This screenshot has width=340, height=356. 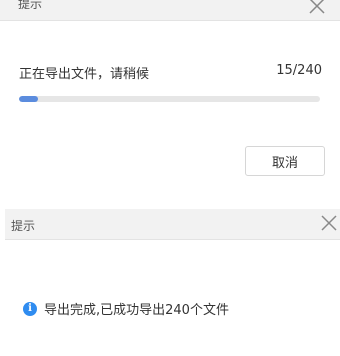 I want to click on progress-bar-fill, so click(x=28, y=99).